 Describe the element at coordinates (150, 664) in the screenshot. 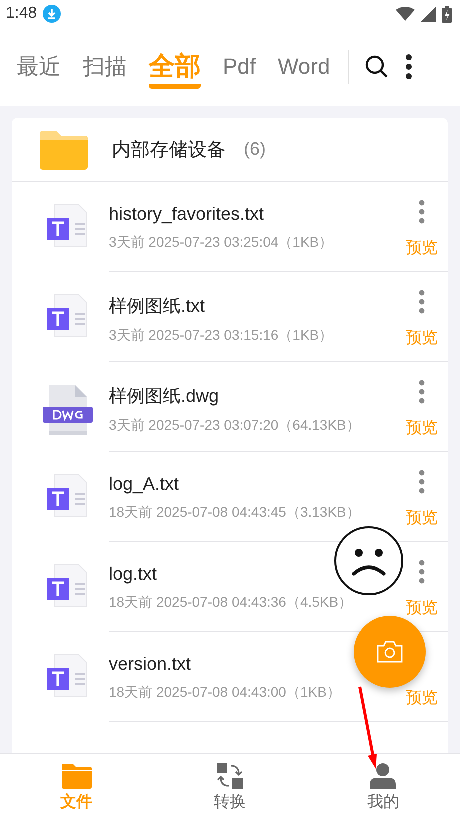

I see `file-name: version.txt` at that location.